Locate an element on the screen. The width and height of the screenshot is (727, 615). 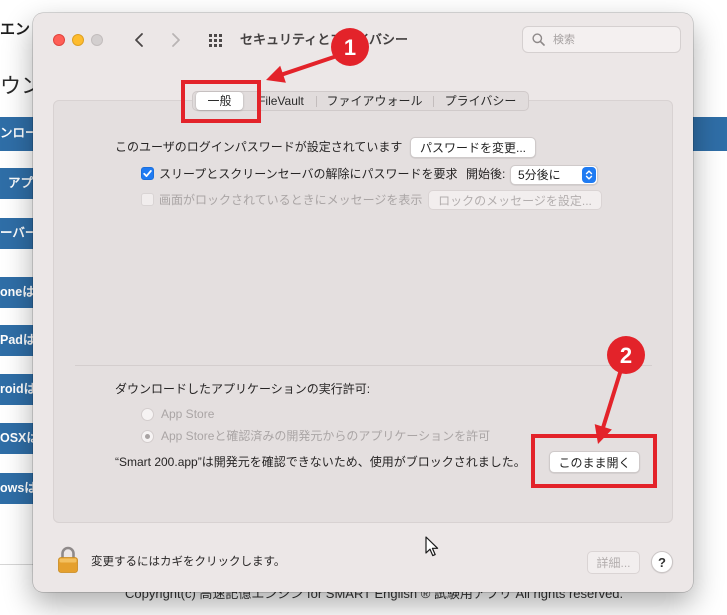
tab-label: FileVault is located at coordinates (281, 101).